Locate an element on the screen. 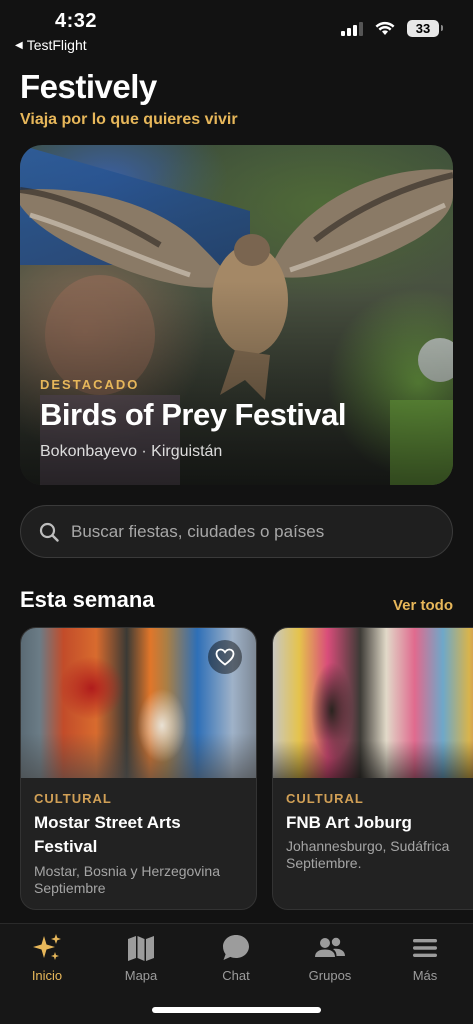 The width and height of the screenshot is (473, 1024). section-title: Esta semana is located at coordinates (87, 599).